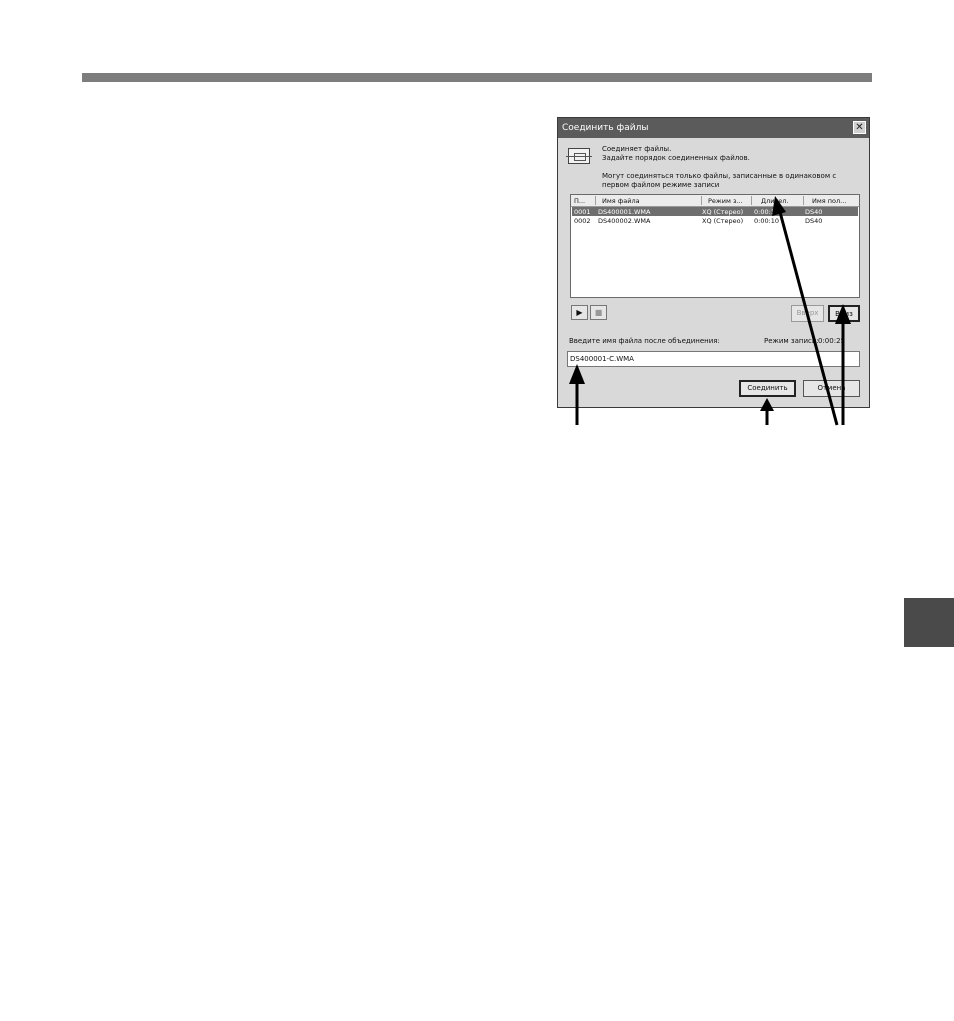 The image size is (954, 1021). What do you see at coordinates (710, 311) in the screenshot?
I see `callout-arrows` at bounding box center [710, 311].